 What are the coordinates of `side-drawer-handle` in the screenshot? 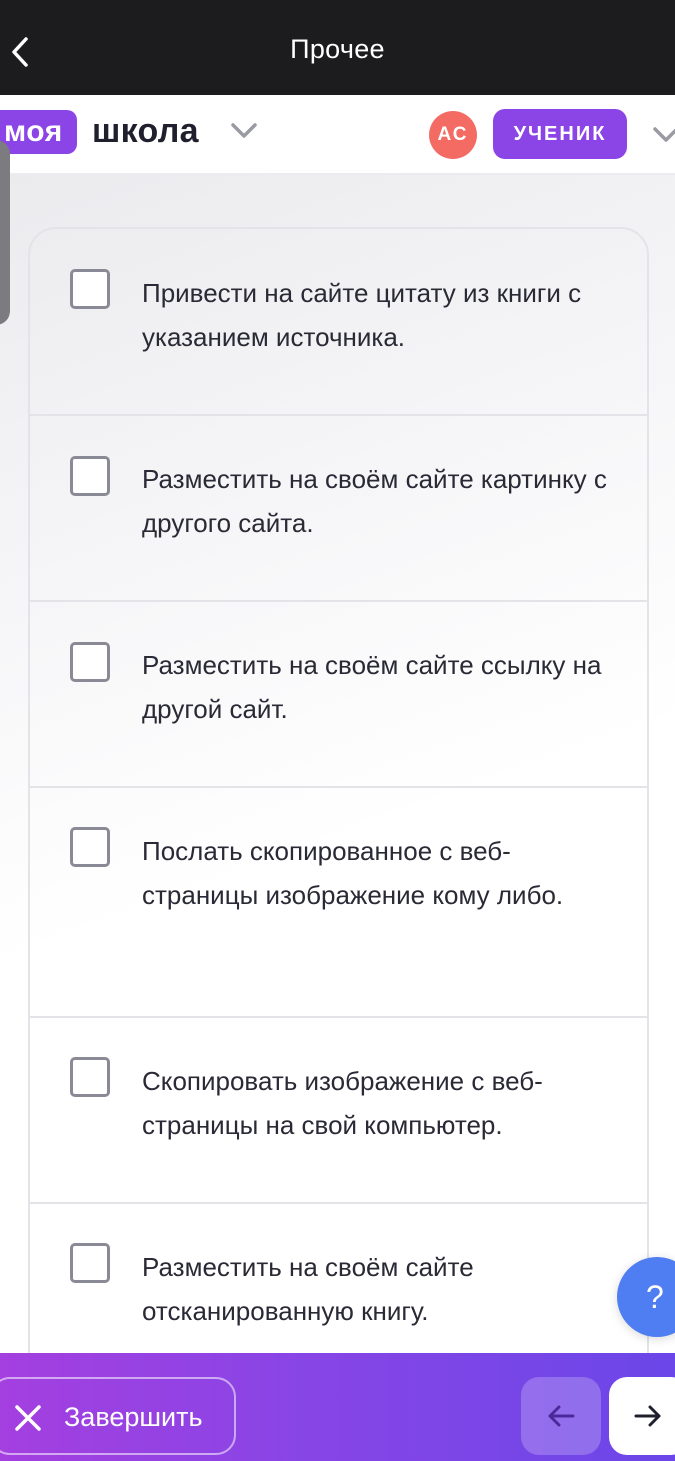 It's located at (5, 232).